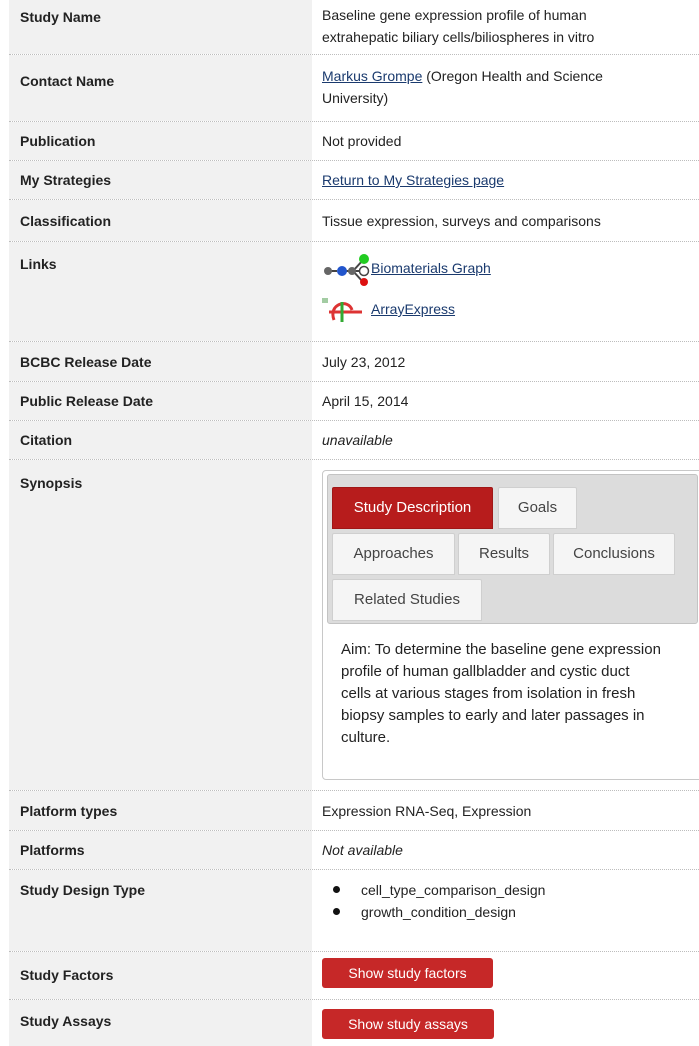 This screenshot has height=1046, width=699. Describe the element at coordinates (407, 973) in the screenshot. I see `show-study-factors-button: Show study factors` at that location.